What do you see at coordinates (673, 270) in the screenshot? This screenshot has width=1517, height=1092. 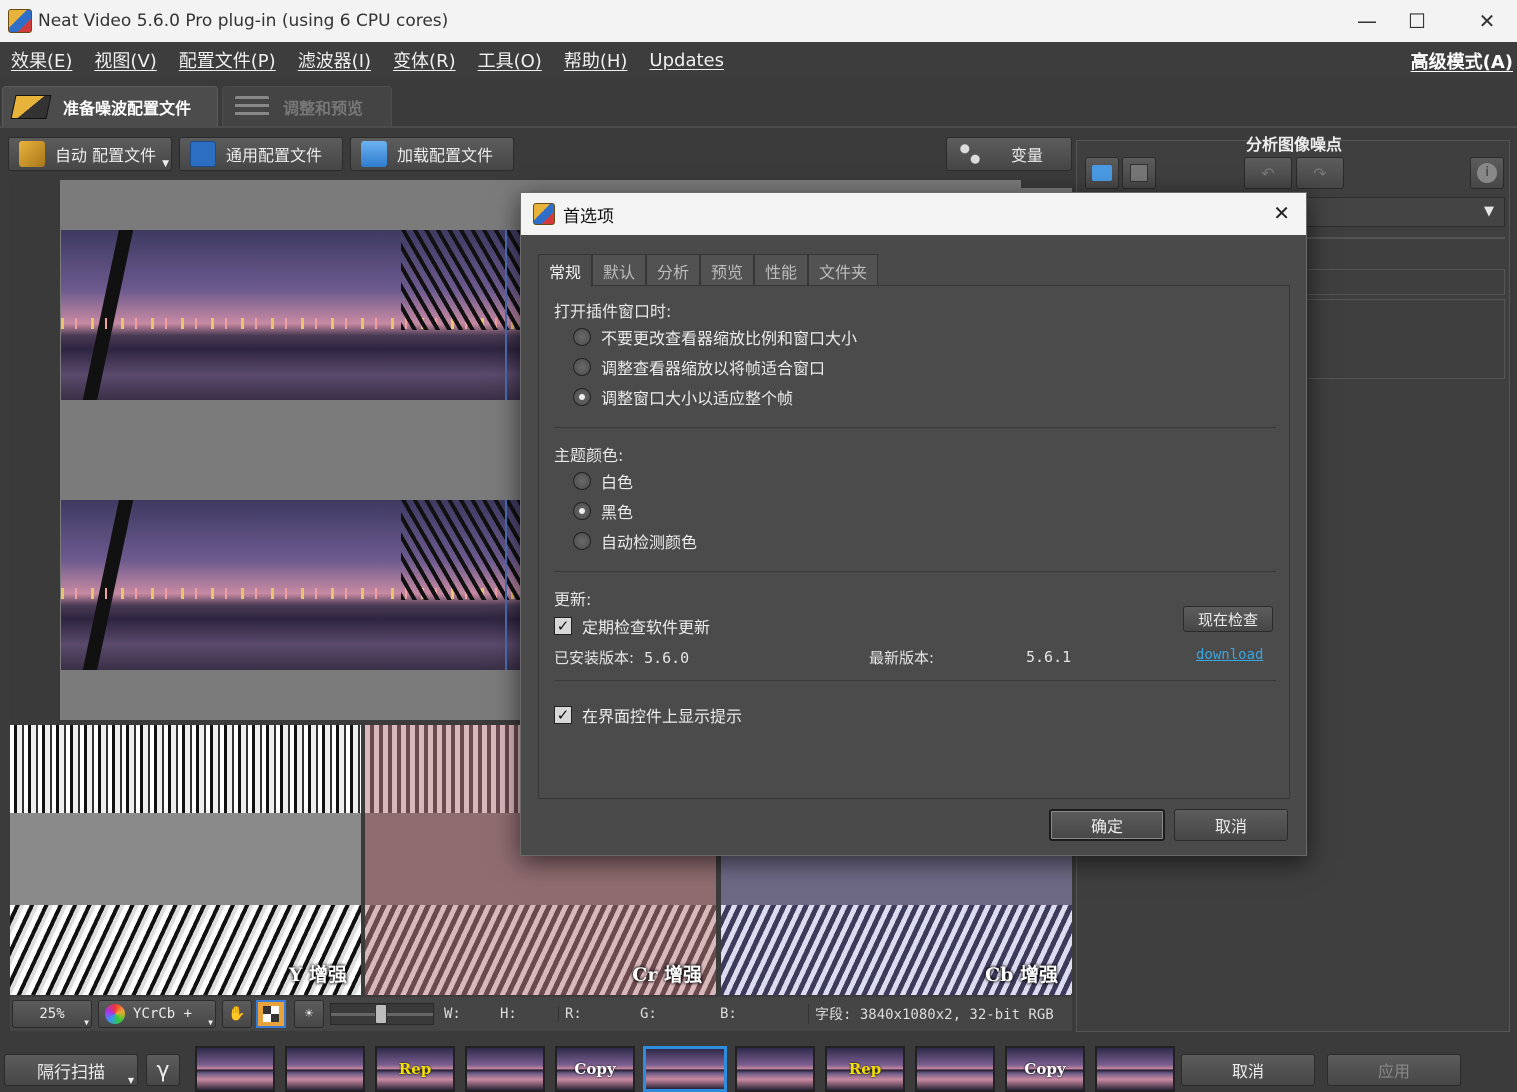 I see `tab-analysis: 分析` at bounding box center [673, 270].